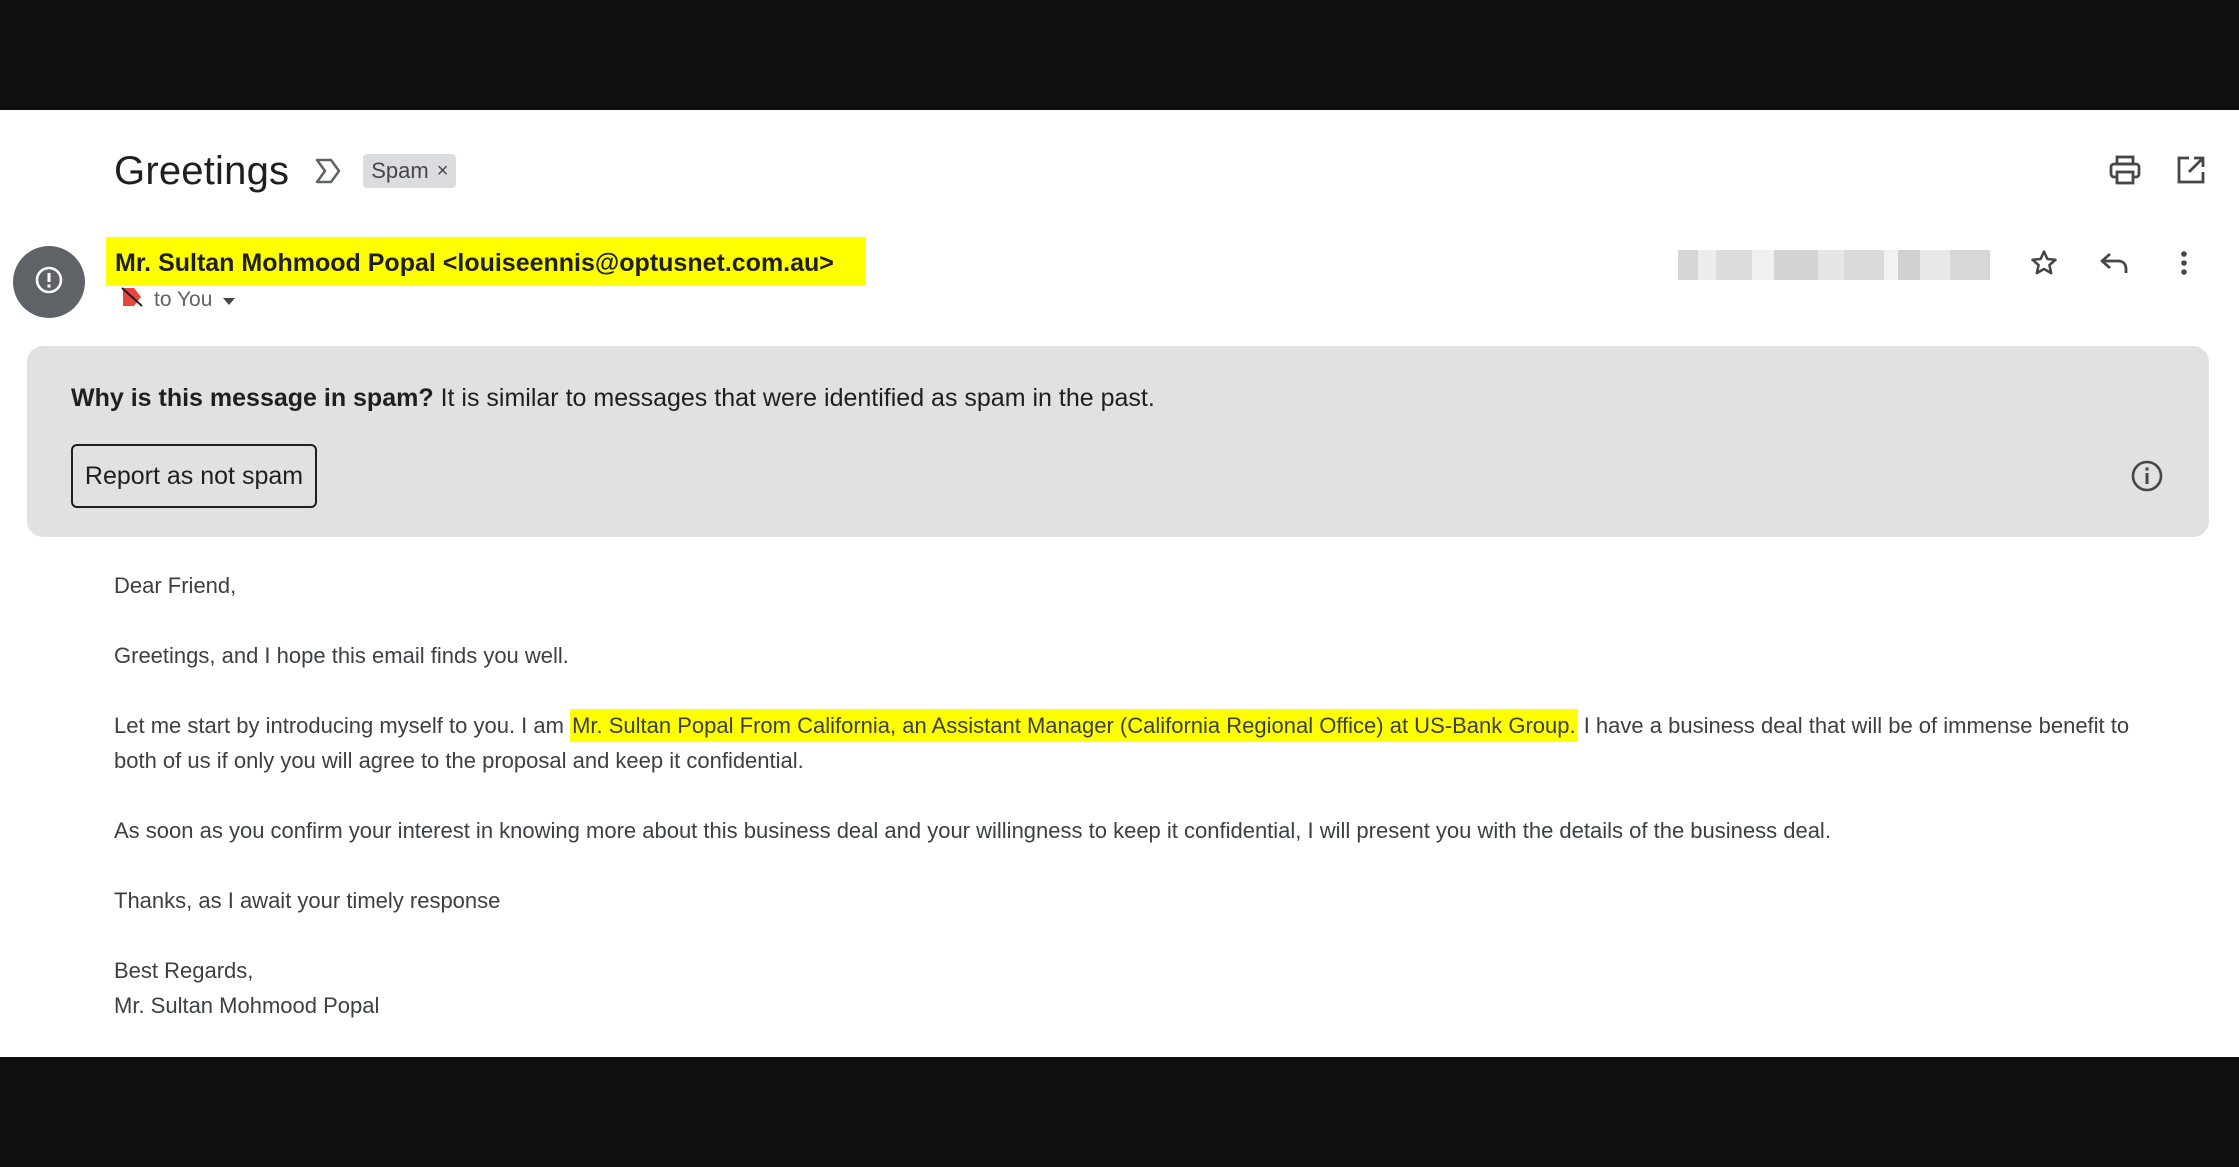 The image size is (2239, 1167). What do you see at coordinates (2191, 170) in the screenshot?
I see `open-in-new-window-icon` at bounding box center [2191, 170].